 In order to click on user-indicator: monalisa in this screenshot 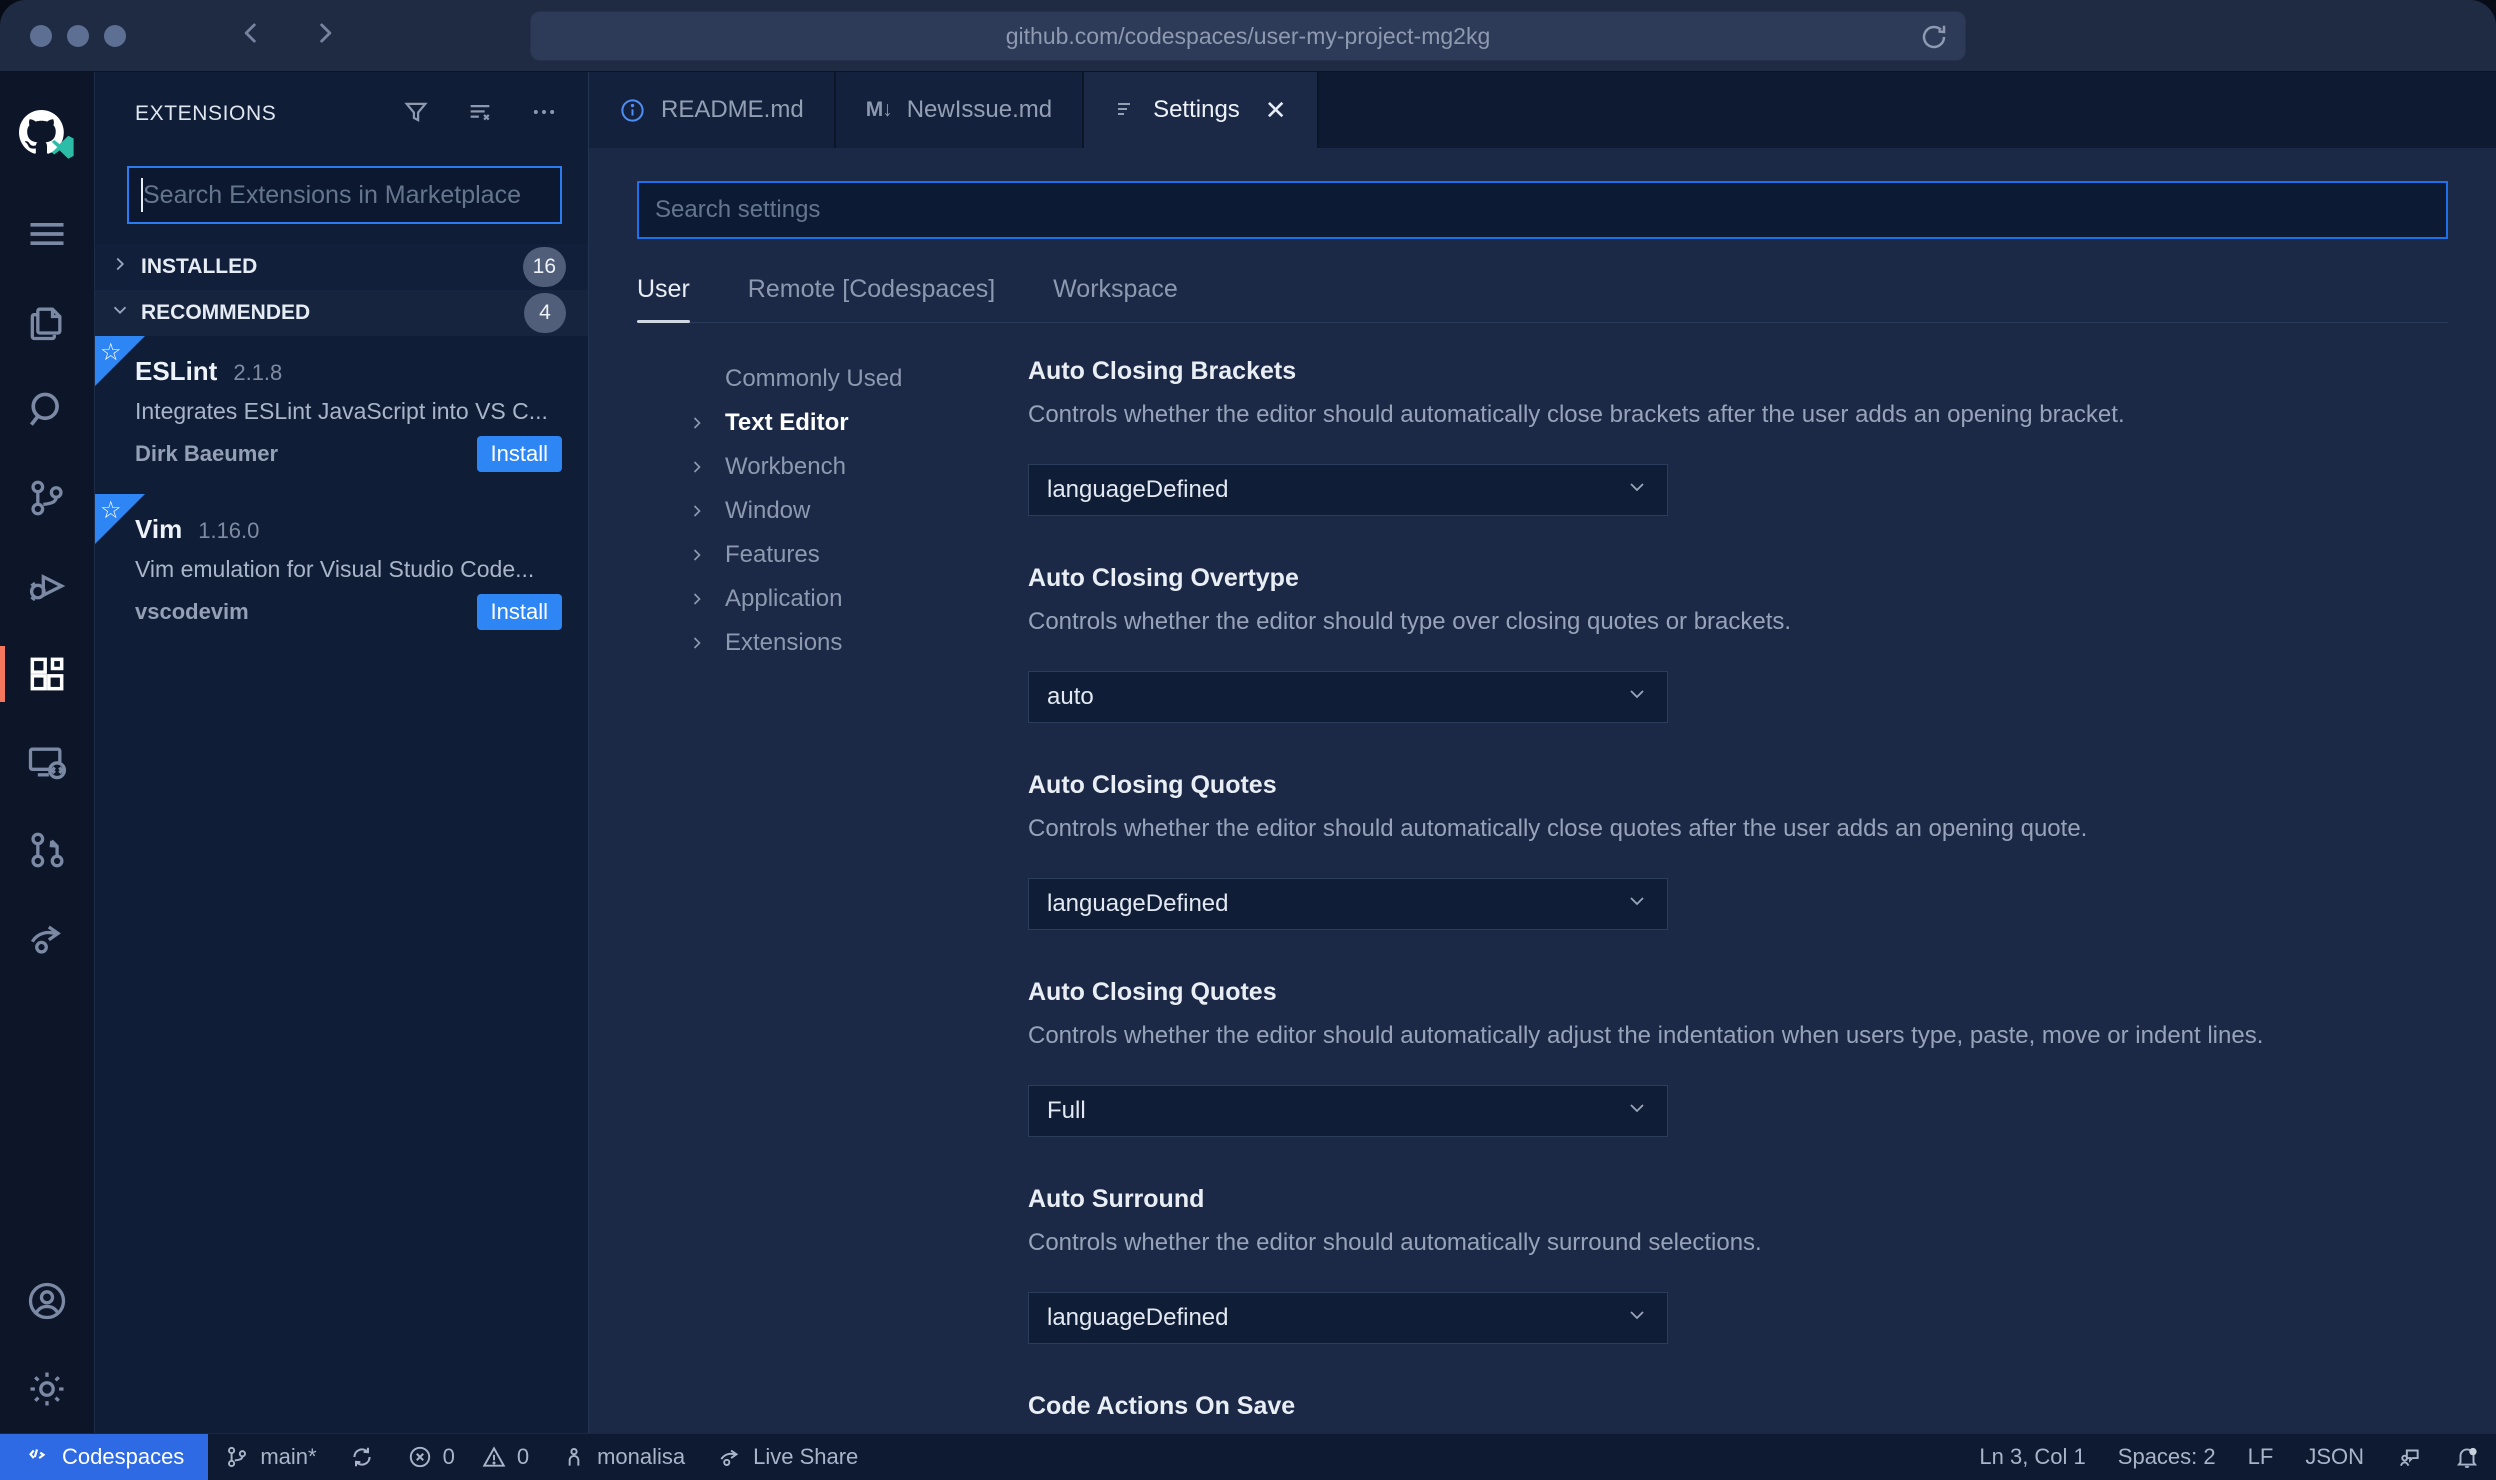, I will do `click(623, 1457)`.